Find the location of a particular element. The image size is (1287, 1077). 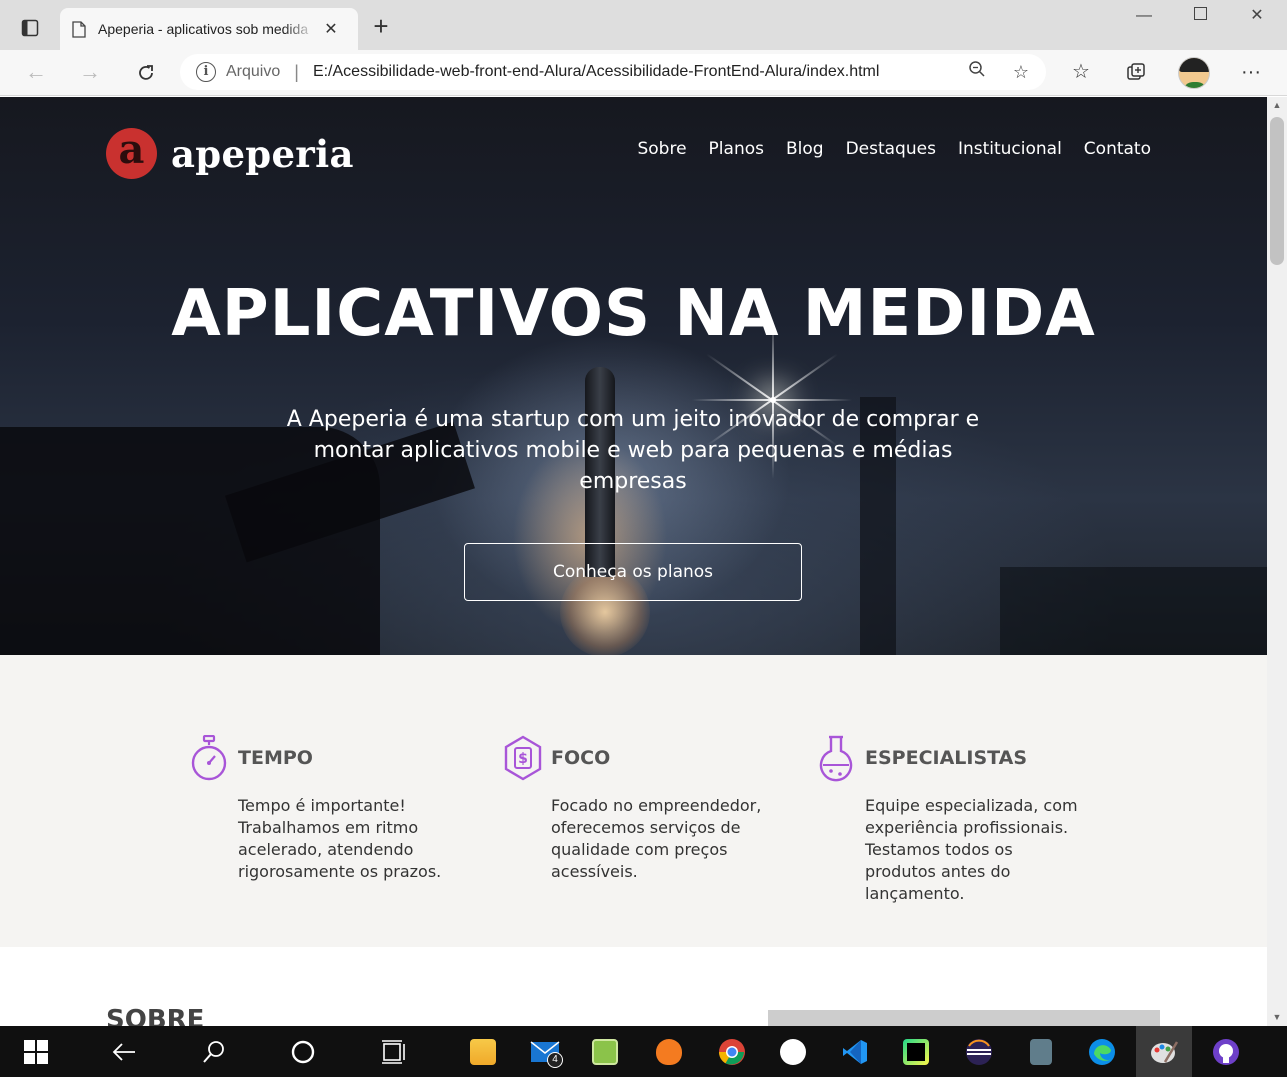

info-icon: i is located at coordinates (206, 72).